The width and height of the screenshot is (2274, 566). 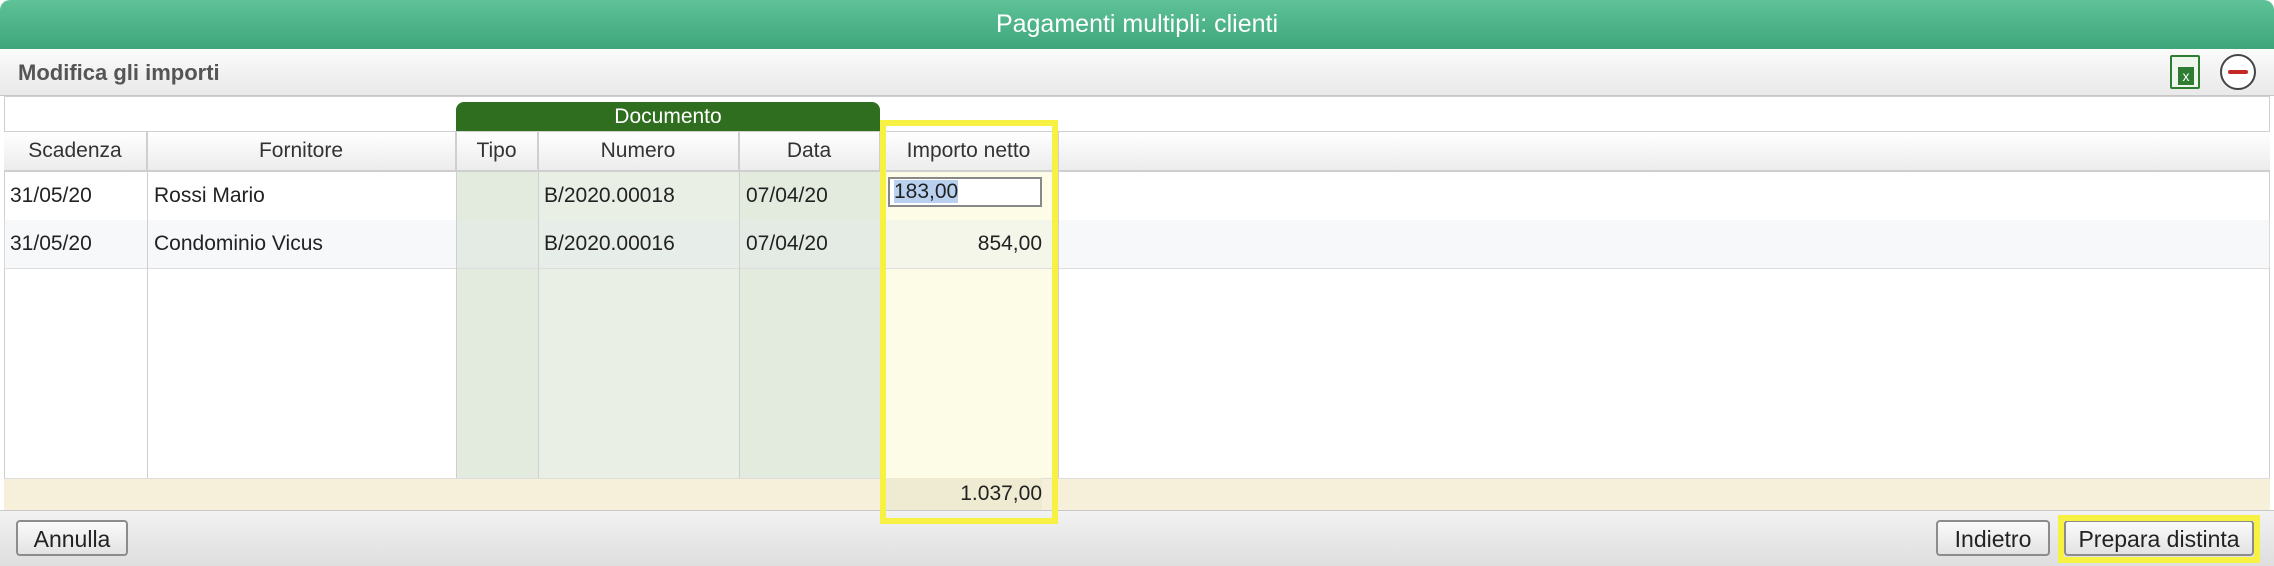 I want to click on window-title: Pagamenti multipli: clienti, so click(x=1137, y=24).